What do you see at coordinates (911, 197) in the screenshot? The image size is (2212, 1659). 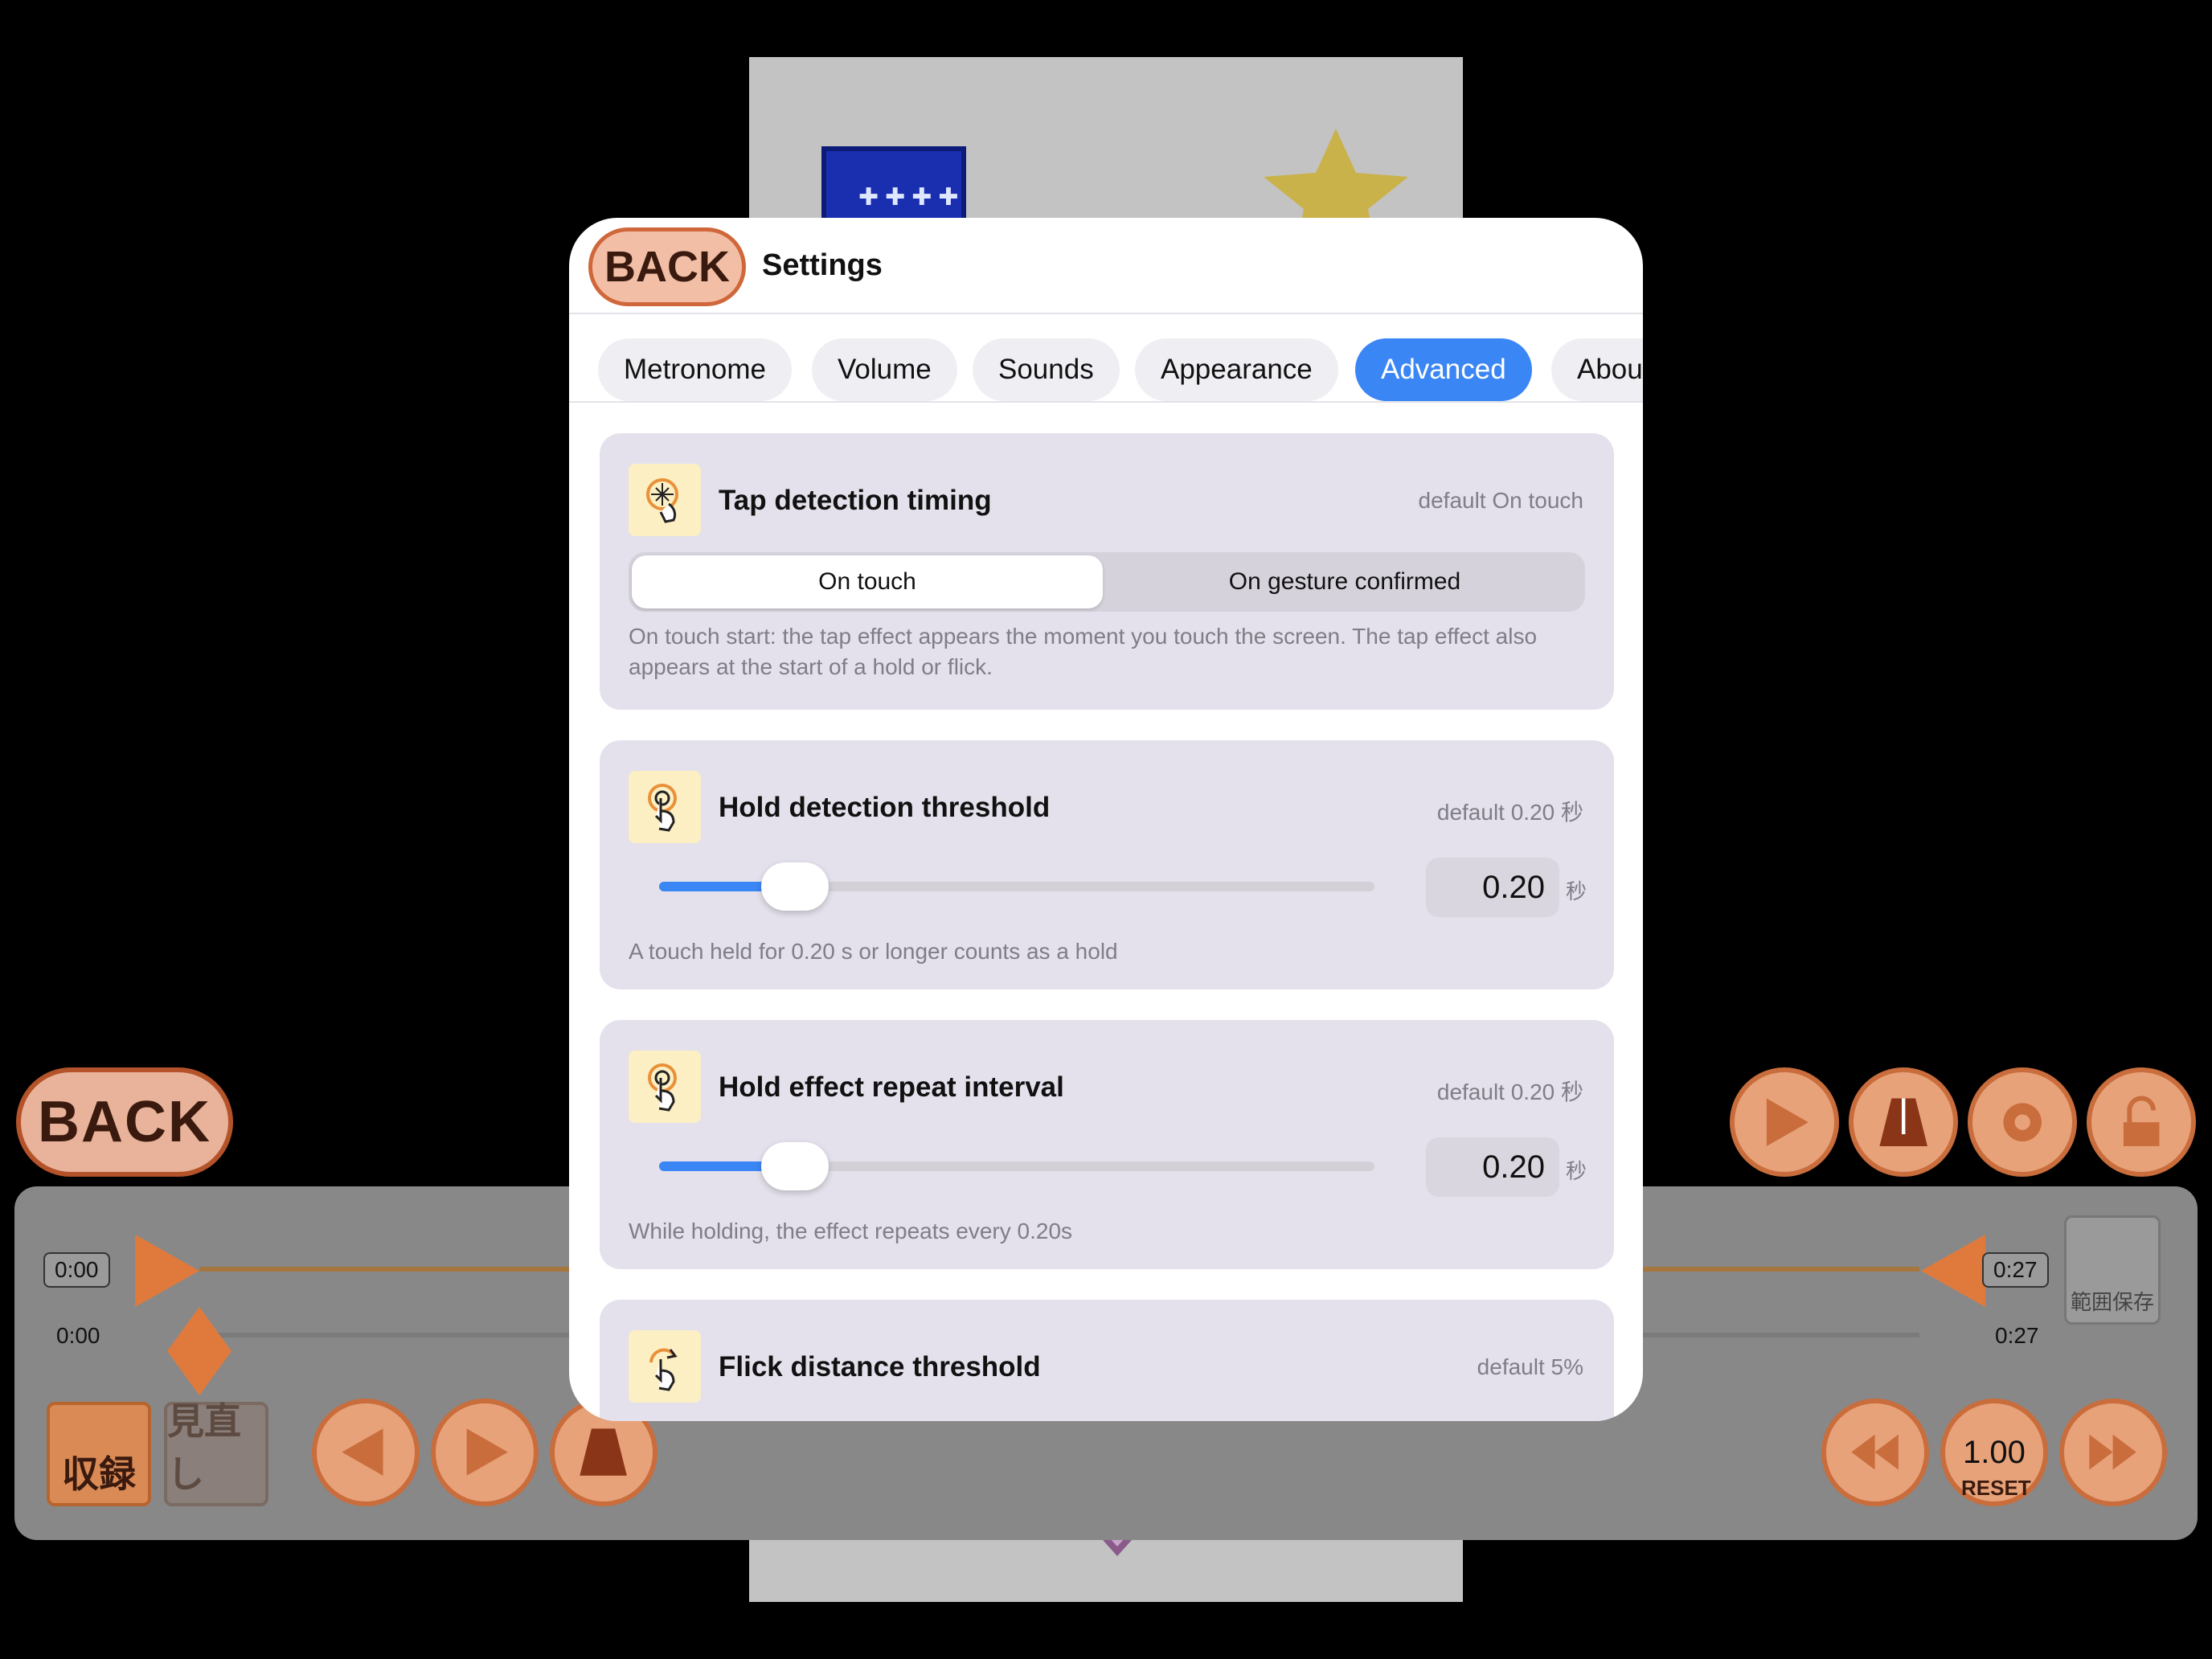 I see `block-dots: ✚✚✚✚` at bounding box center [911, 197].